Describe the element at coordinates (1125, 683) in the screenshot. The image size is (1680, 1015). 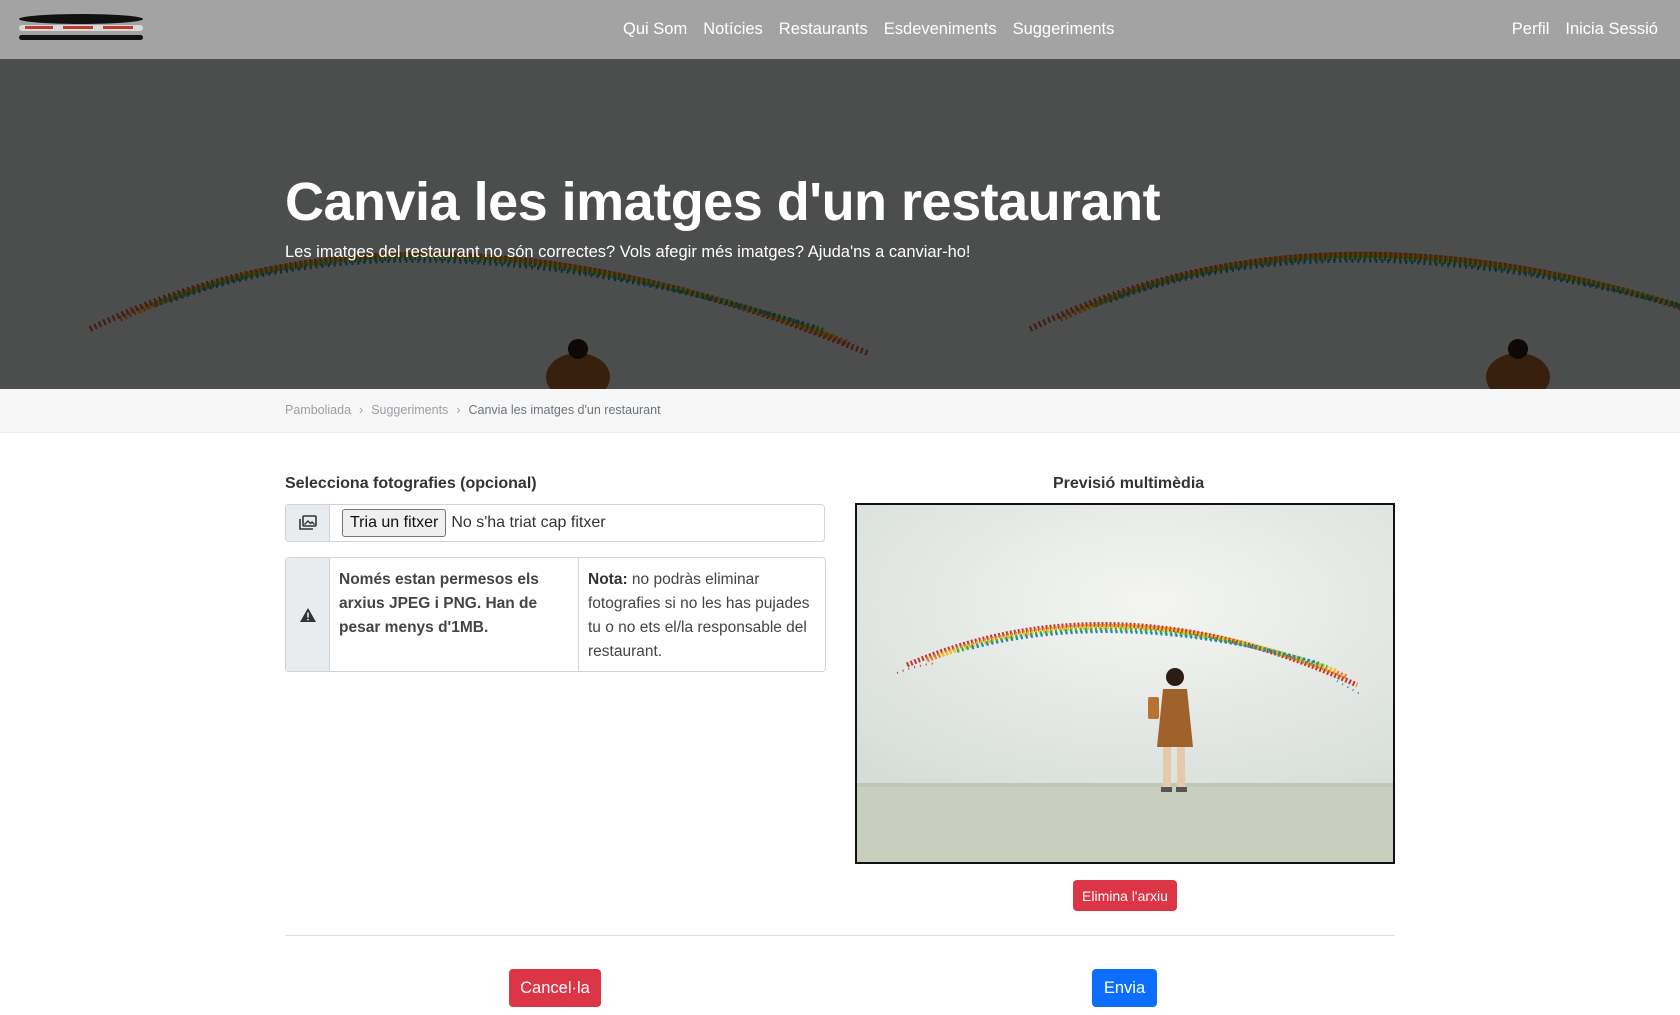
I see `preview-image` at that location.